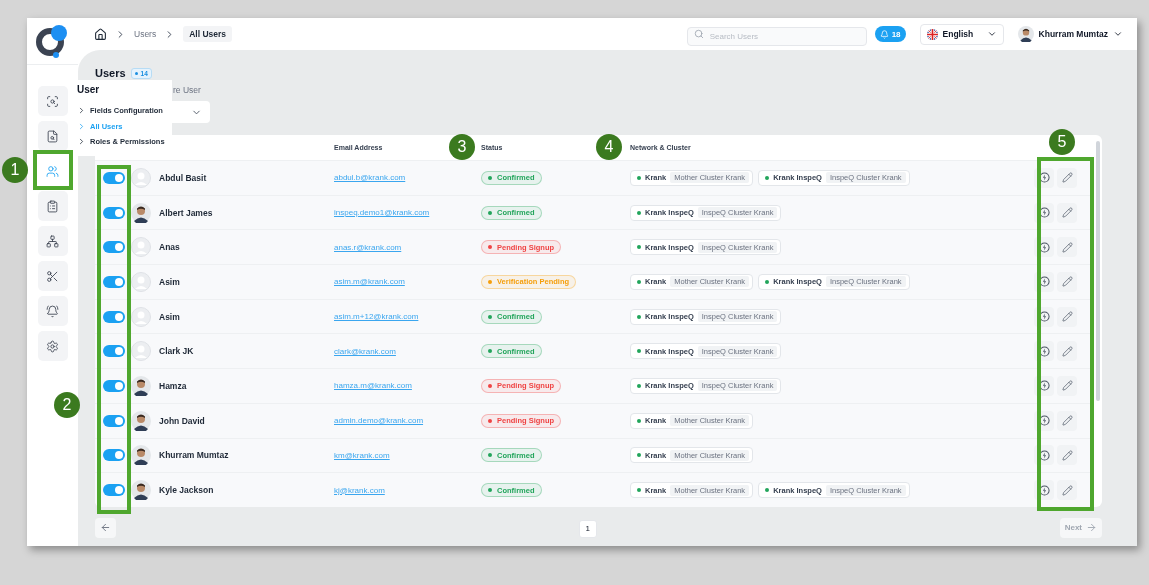  Describe the element at coordinates (587, 528) in the screenshot. I see `page-button: 1` at that location.